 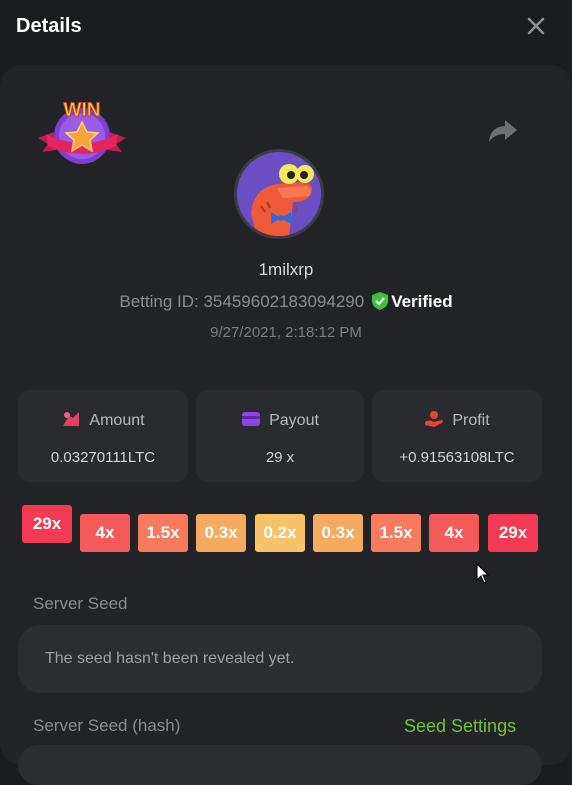 I want to click on server-seed-field: The seed hasn't been revealed yet., so click(x=280, y=659).